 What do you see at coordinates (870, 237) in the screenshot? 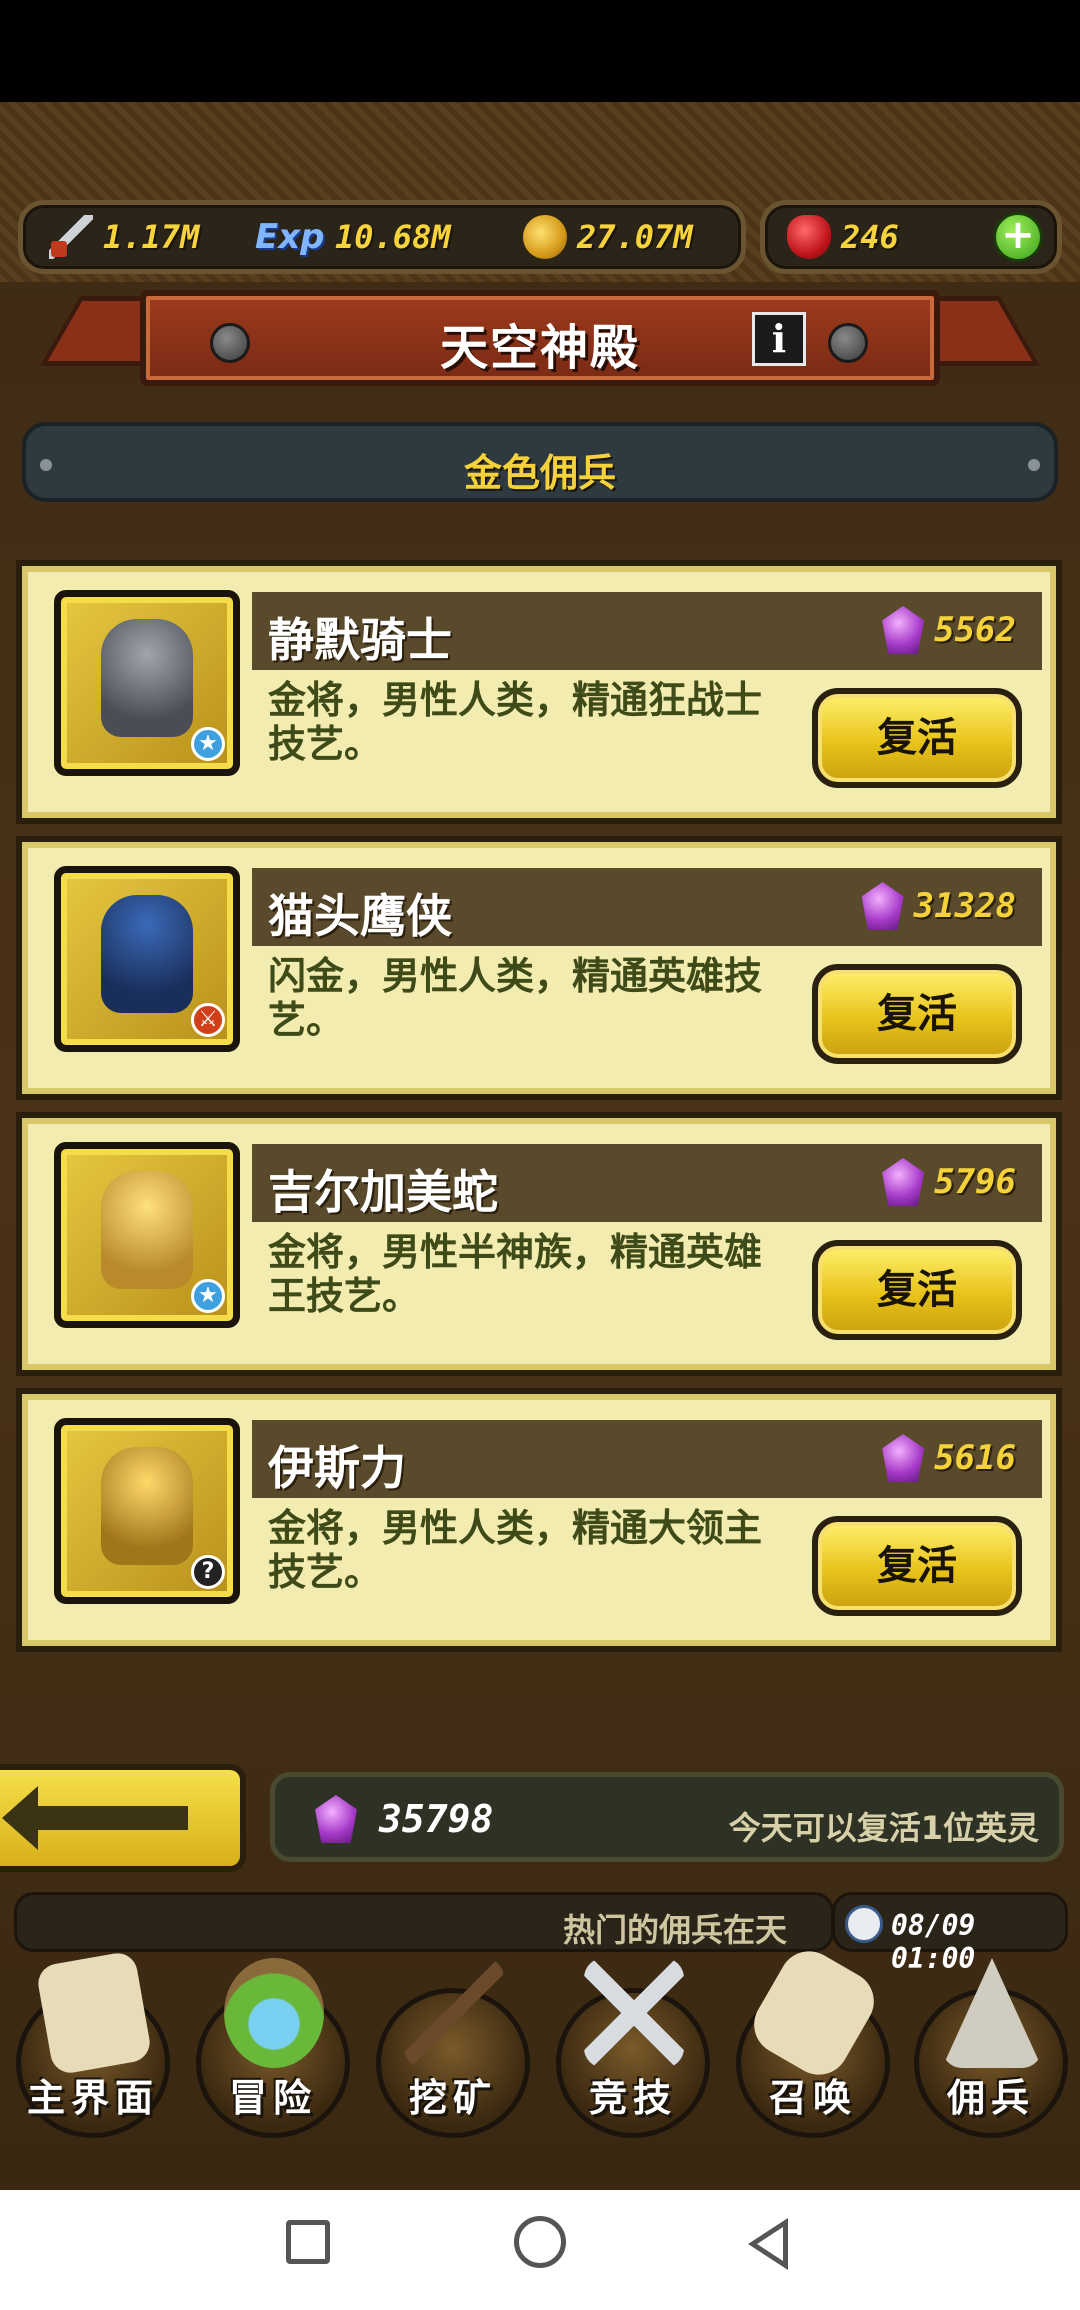
I see `ruby-value: 246` at bounding box center [870, 237].